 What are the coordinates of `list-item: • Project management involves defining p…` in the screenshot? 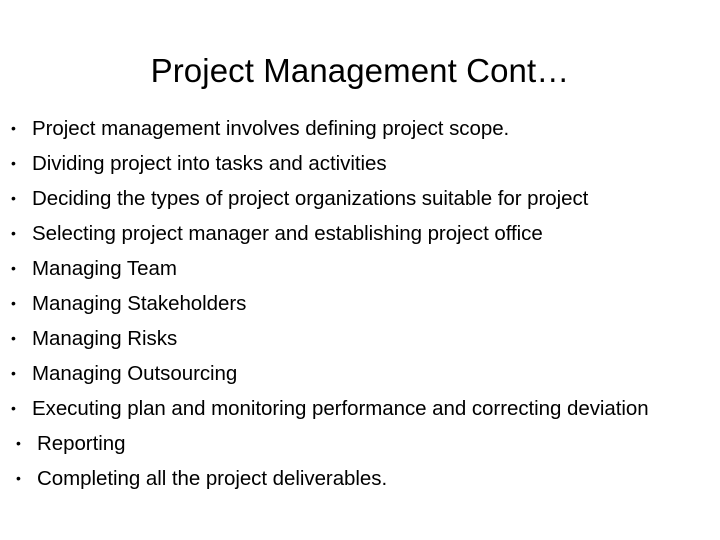 It's located at (360, 128).